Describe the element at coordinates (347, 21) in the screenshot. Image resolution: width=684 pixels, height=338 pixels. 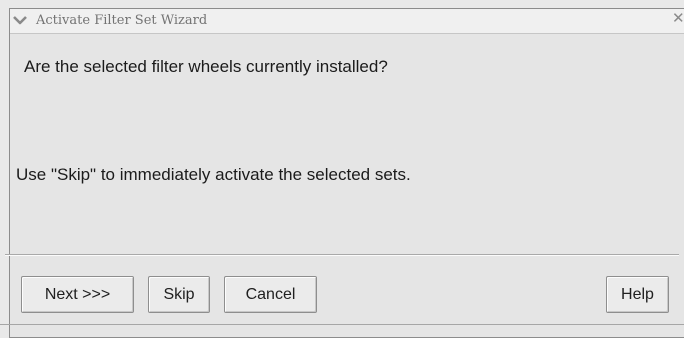
I see `title-bar: Activate Filter Set Wizard` at that location.